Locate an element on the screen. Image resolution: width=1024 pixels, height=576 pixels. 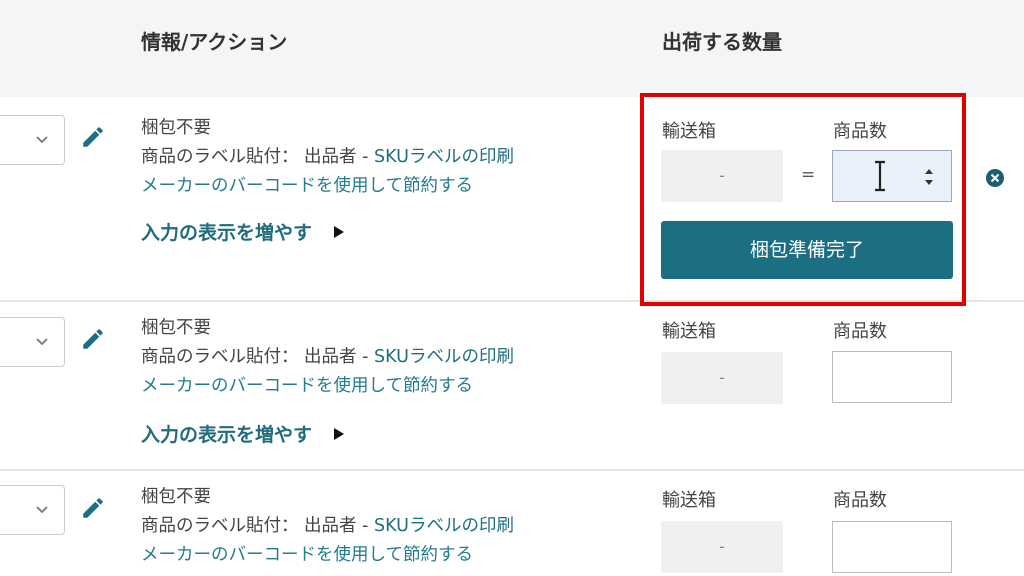
column-header-quantity: 出荷する数量 is located at coordinates (722, 42).